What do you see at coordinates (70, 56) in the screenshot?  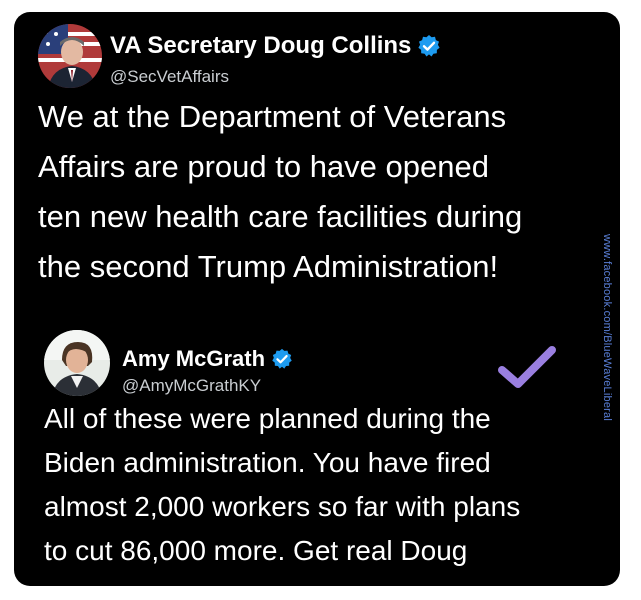 I see `avatar-doug-collins` at bounding box center [70, 56].